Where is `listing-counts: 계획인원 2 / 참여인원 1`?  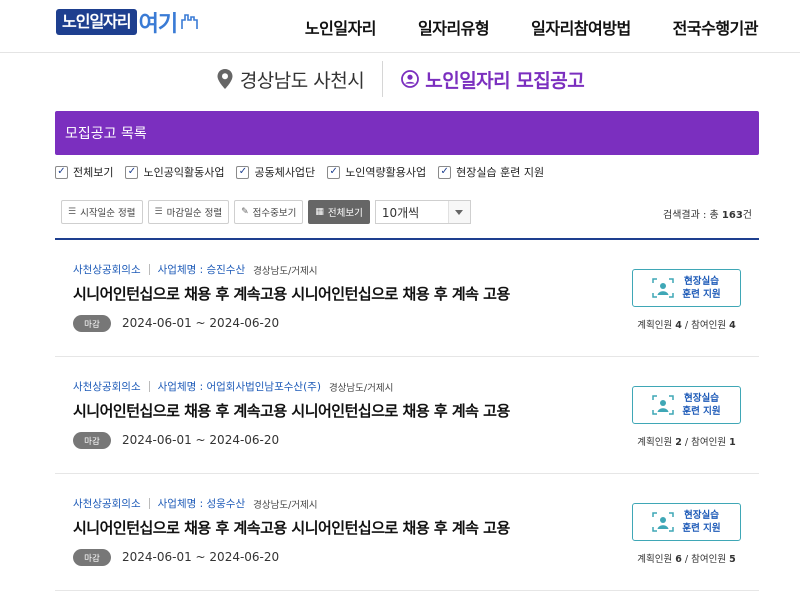
listing-counts: 계획인원 2 / 참여인원 1 is located at coordinates (686, 441).